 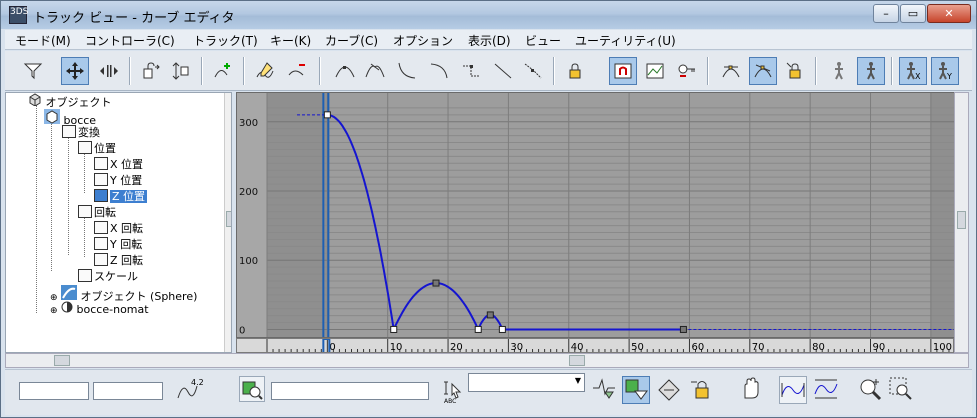 What do you see at coordinates (575, 71) in the screenshot?
I see `lock-tangents-icon` at bounding box center [575, 71].